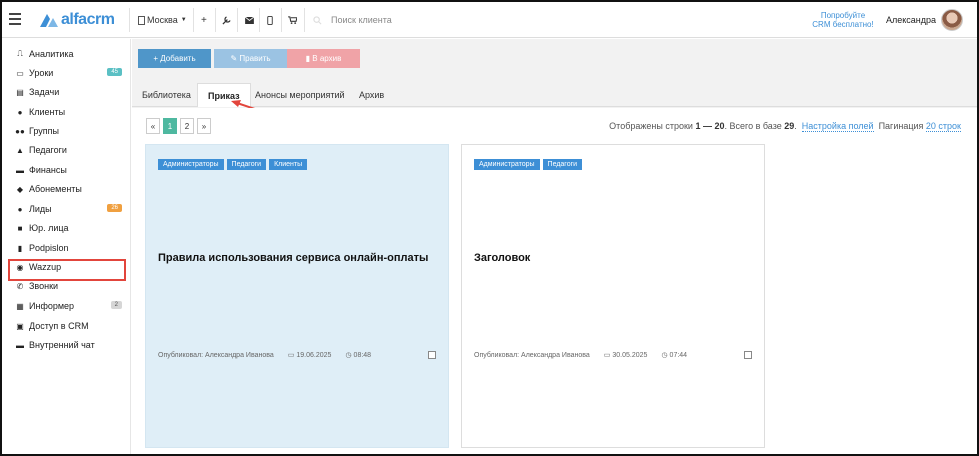 The image size is (979, 456). Describe the element at coordinates (70, 326) in the screenshot. I see `sidebar-item-crm-access: ▣ Доступ в CRM` at that location.